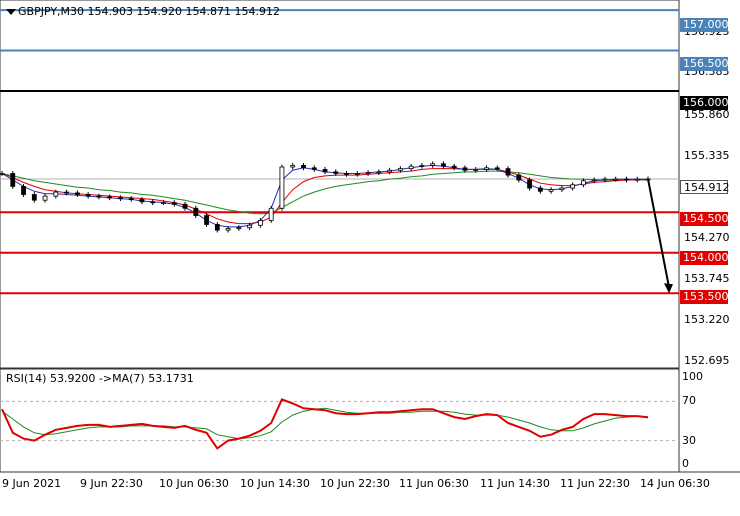  I want to click on forecast-arrow-head, so click(668, 288).